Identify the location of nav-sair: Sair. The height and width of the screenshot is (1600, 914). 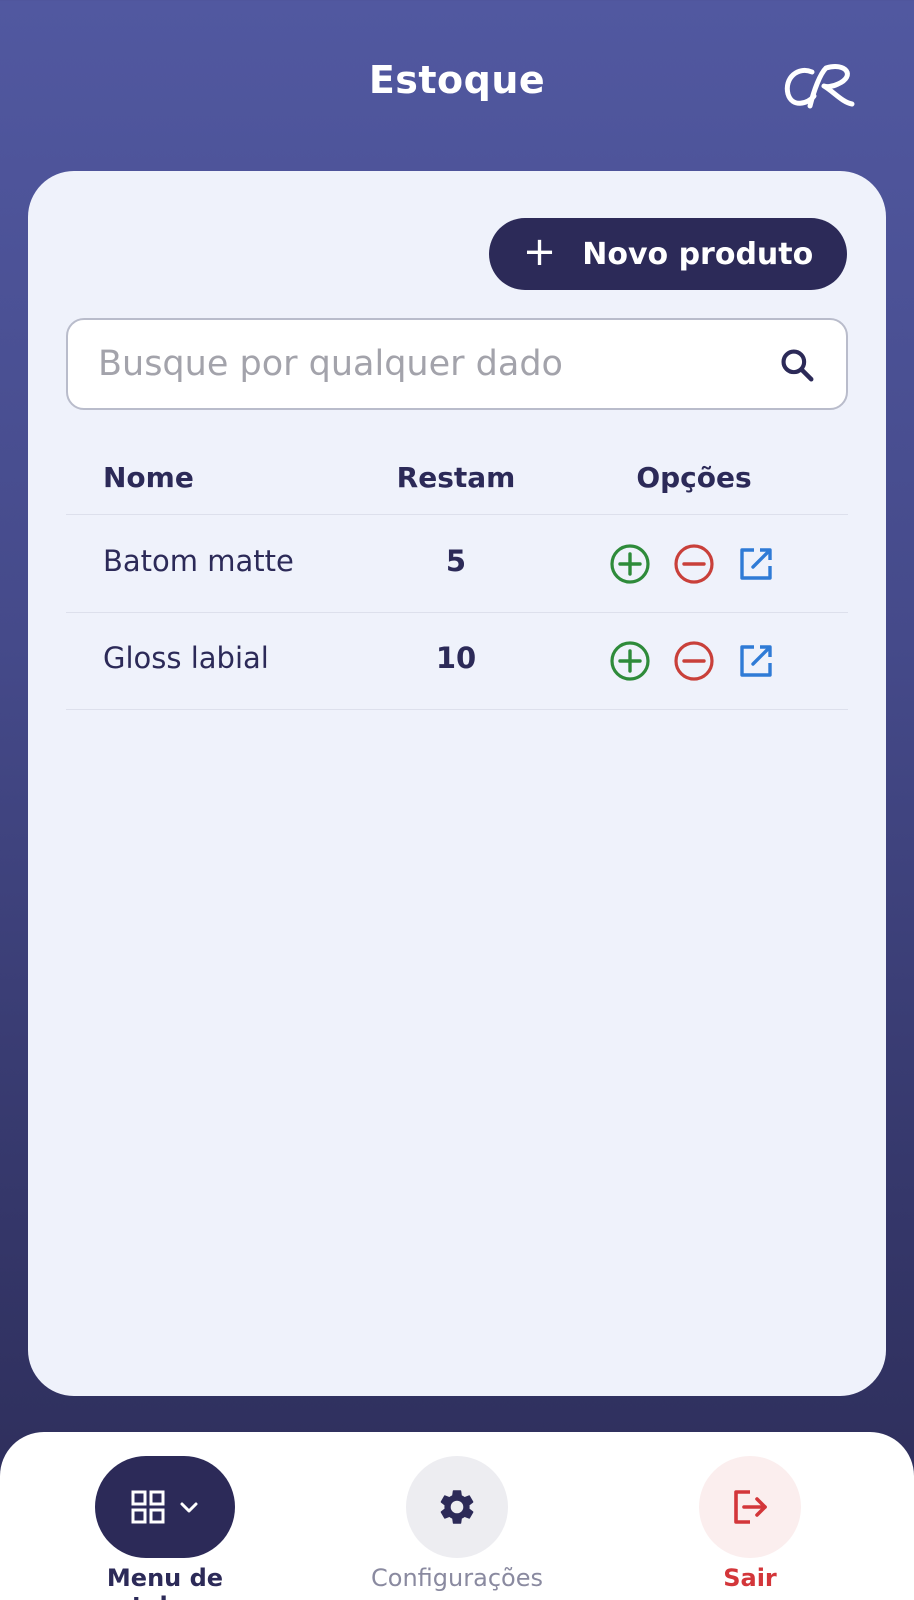
(750, 1524).